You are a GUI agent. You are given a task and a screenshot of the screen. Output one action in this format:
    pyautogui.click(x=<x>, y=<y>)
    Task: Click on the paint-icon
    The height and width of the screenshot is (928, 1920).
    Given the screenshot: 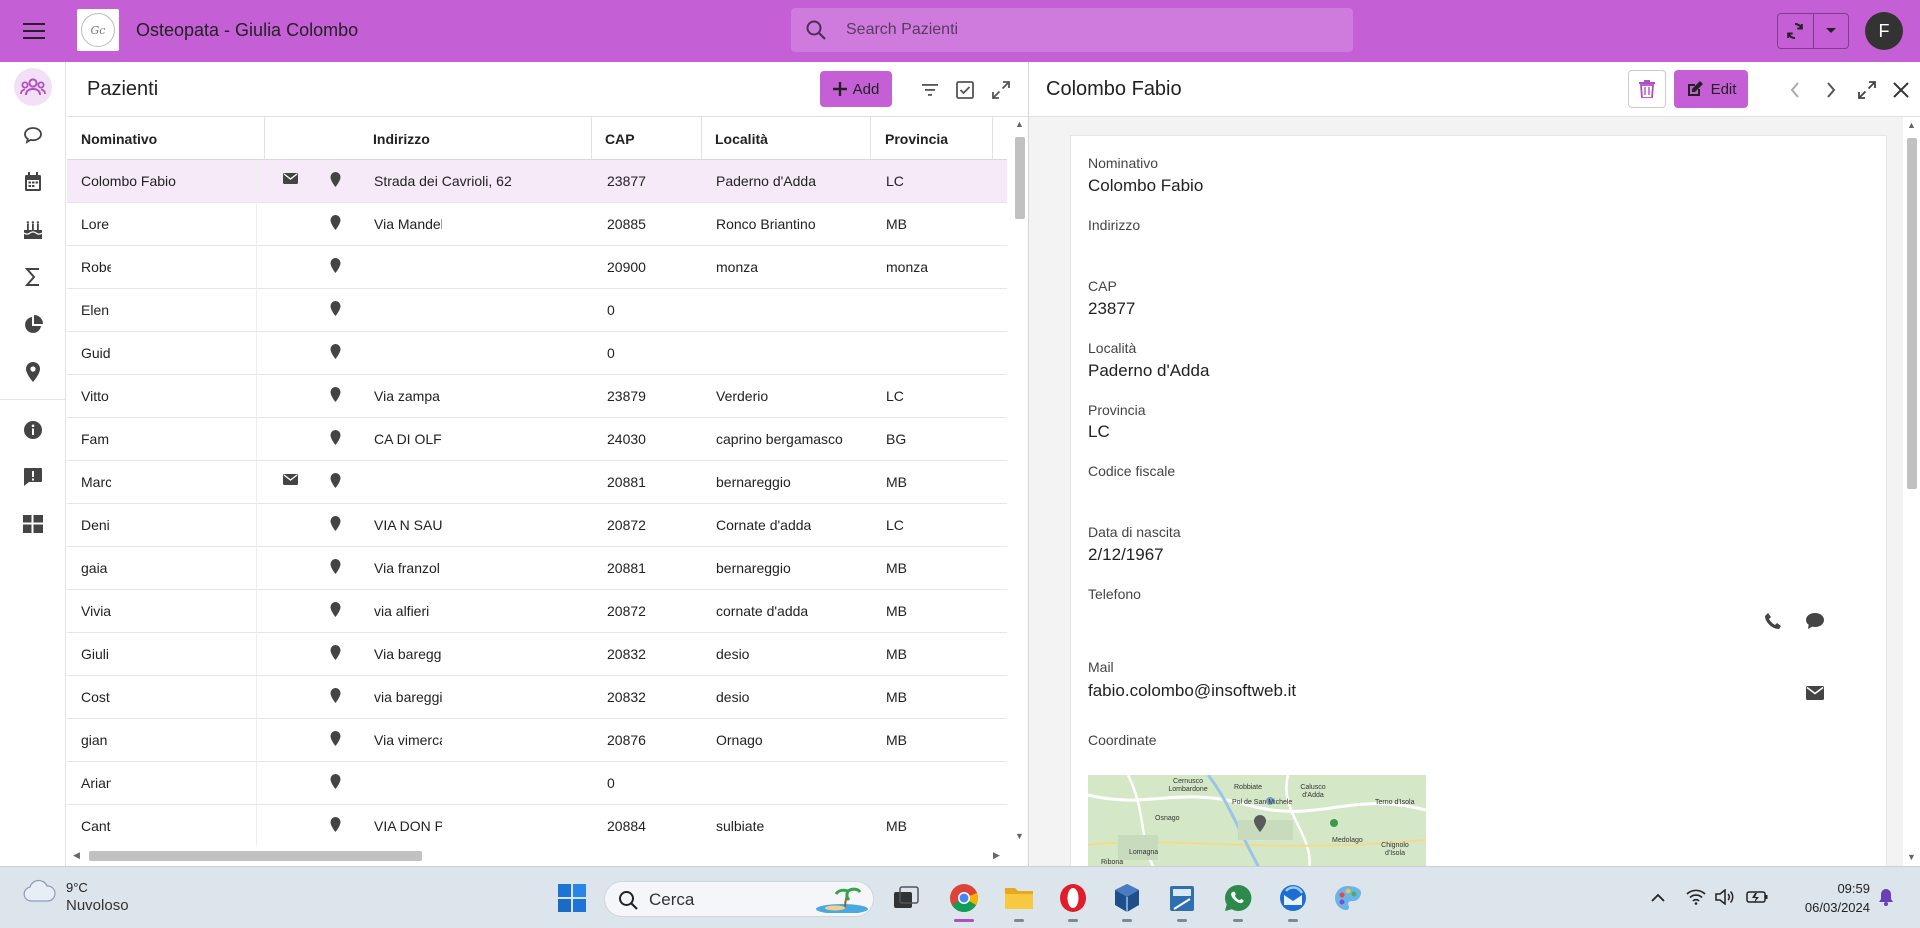 What is the action you would take?
    pyautogui.click(x=1348, y=898)
    